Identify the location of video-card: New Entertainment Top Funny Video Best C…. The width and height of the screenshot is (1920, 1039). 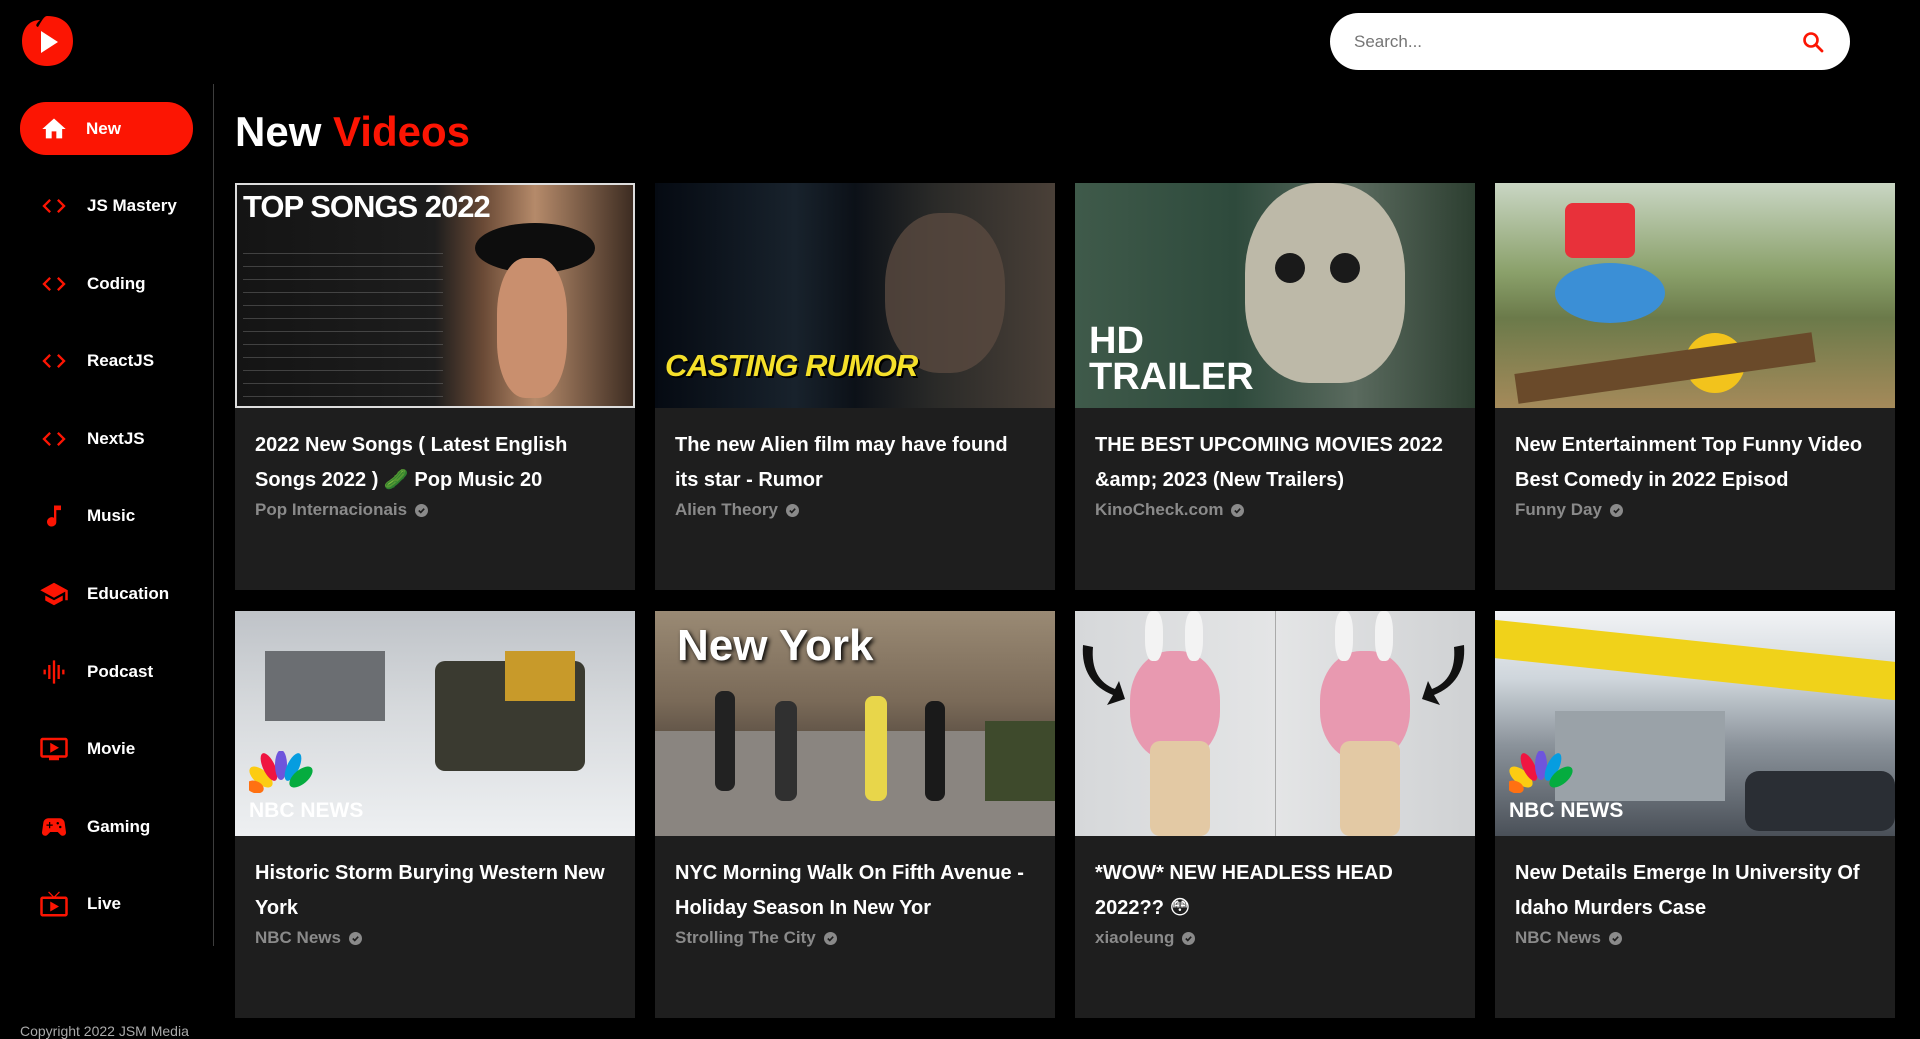
(1695, 386).